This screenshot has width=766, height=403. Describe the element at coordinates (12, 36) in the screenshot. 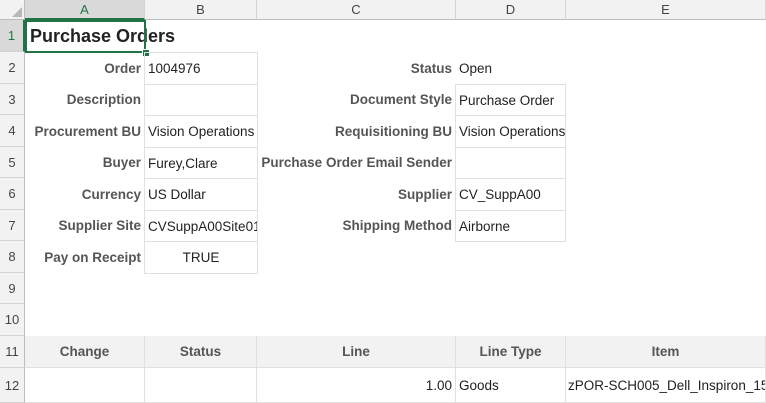

I see `row-header-1: 1` at that location.